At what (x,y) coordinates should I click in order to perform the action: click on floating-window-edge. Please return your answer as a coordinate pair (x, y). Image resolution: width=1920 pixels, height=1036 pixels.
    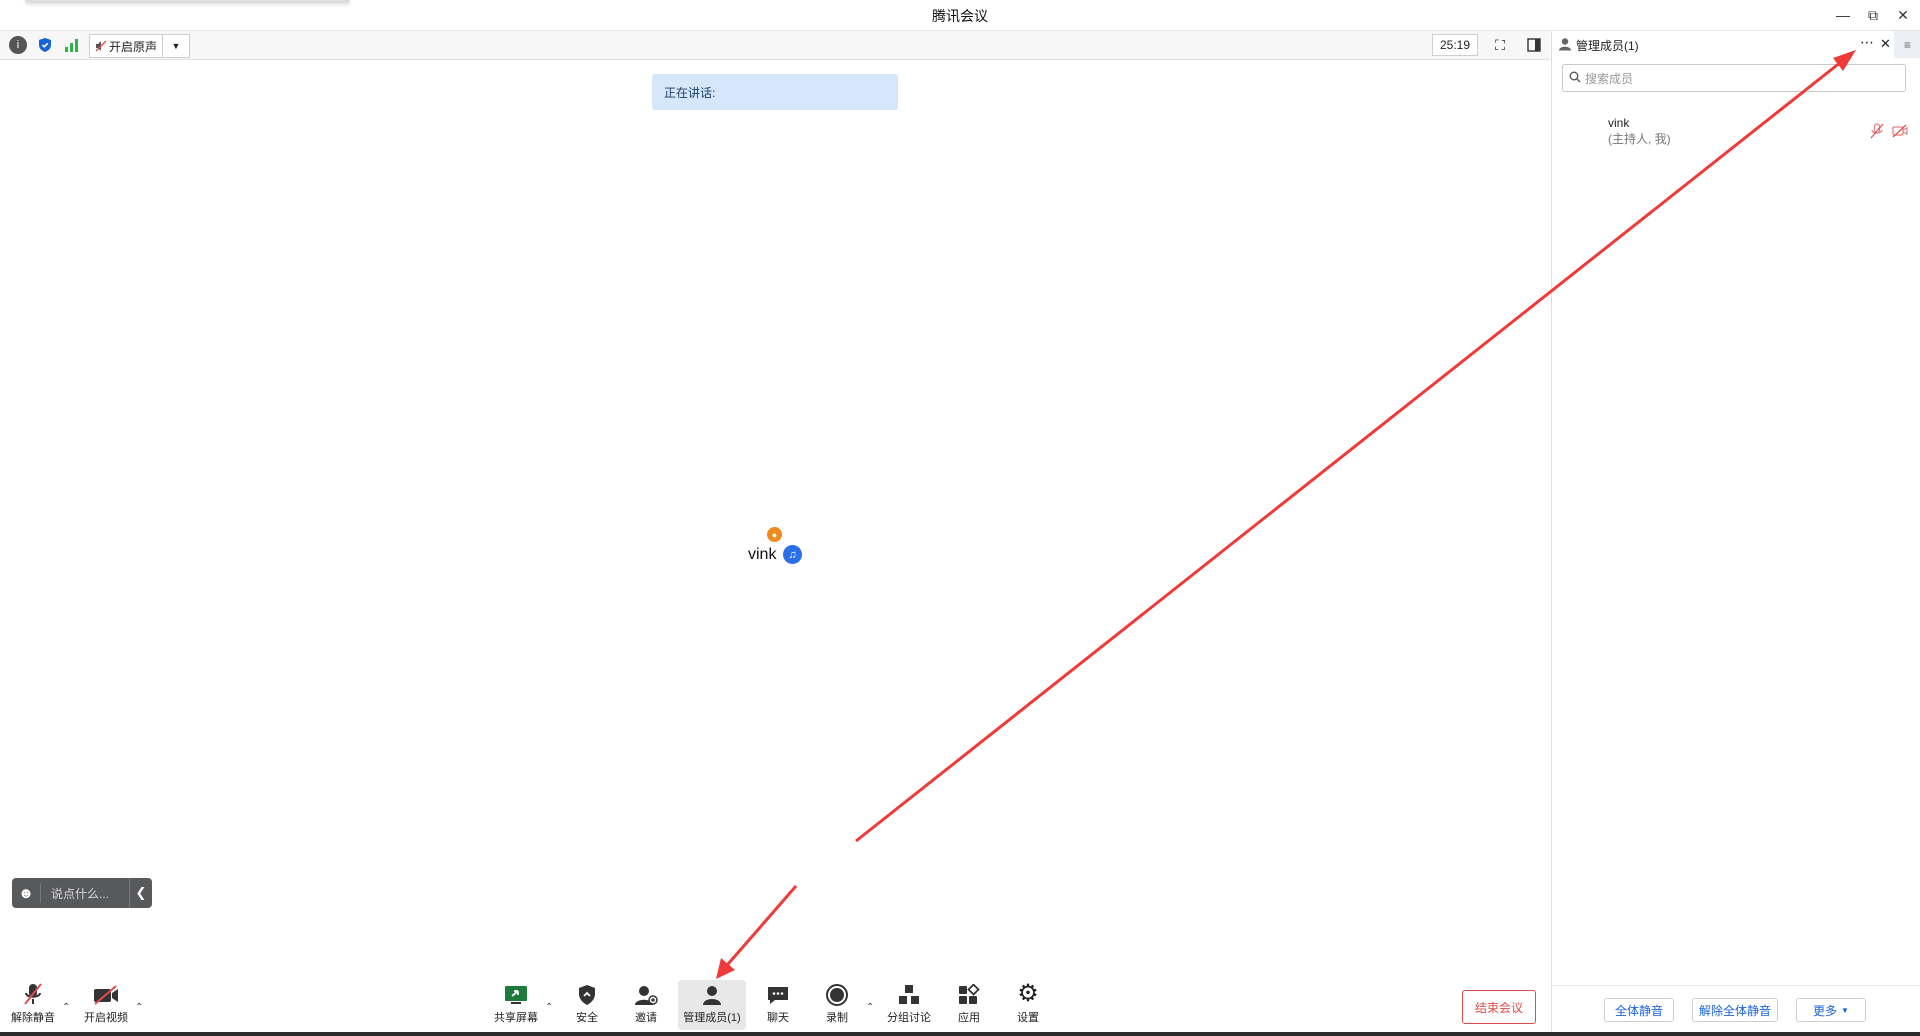
    Looking at the image, I should click on (187, 1).